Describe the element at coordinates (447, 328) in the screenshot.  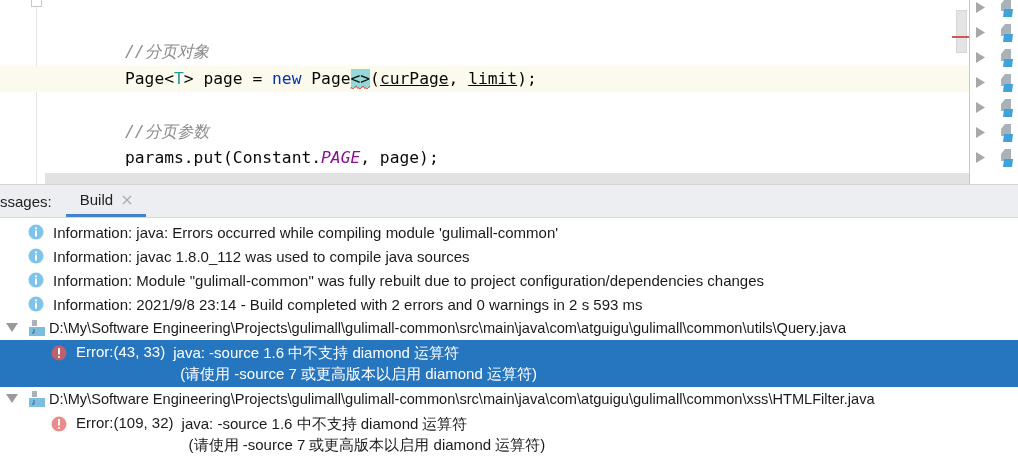
I see `file-path: D:\My\Software Engineering\Projects\gulimall\gulimall-common\src\main\java\com\atguigu\gulimall\common\utils\Query.java` at that location.